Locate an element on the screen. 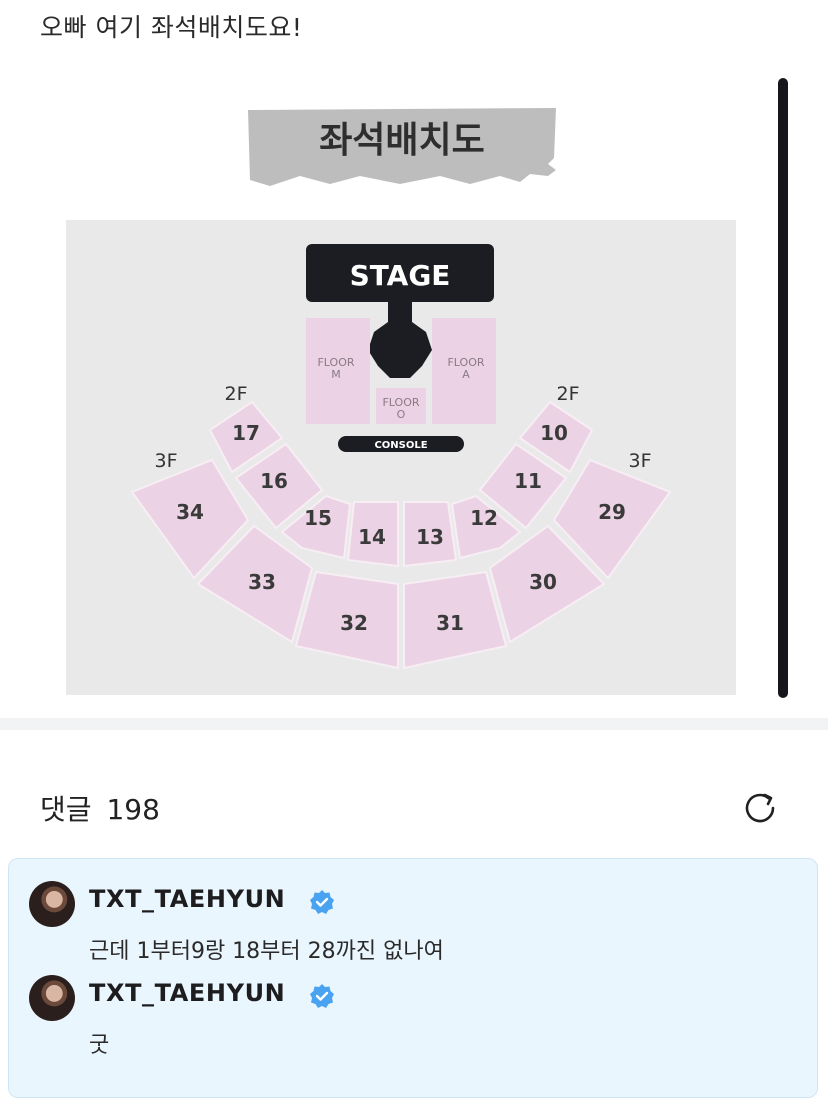  section-15-label: 15 is located at coordinates (318, 518).